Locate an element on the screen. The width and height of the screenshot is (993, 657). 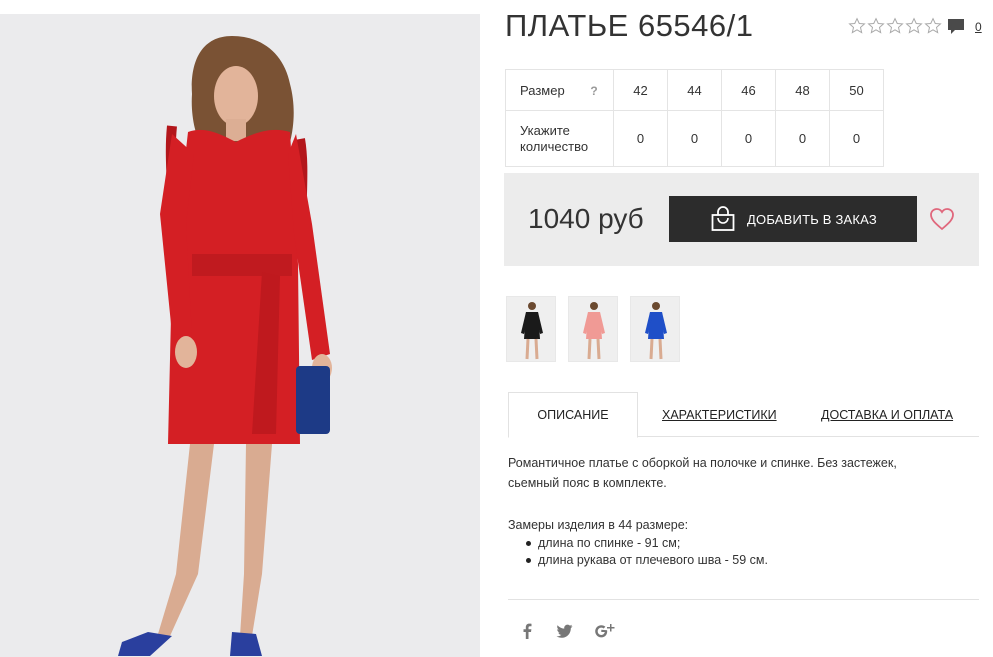
thumbnail-black-dress is located at coordinates (531, 329).